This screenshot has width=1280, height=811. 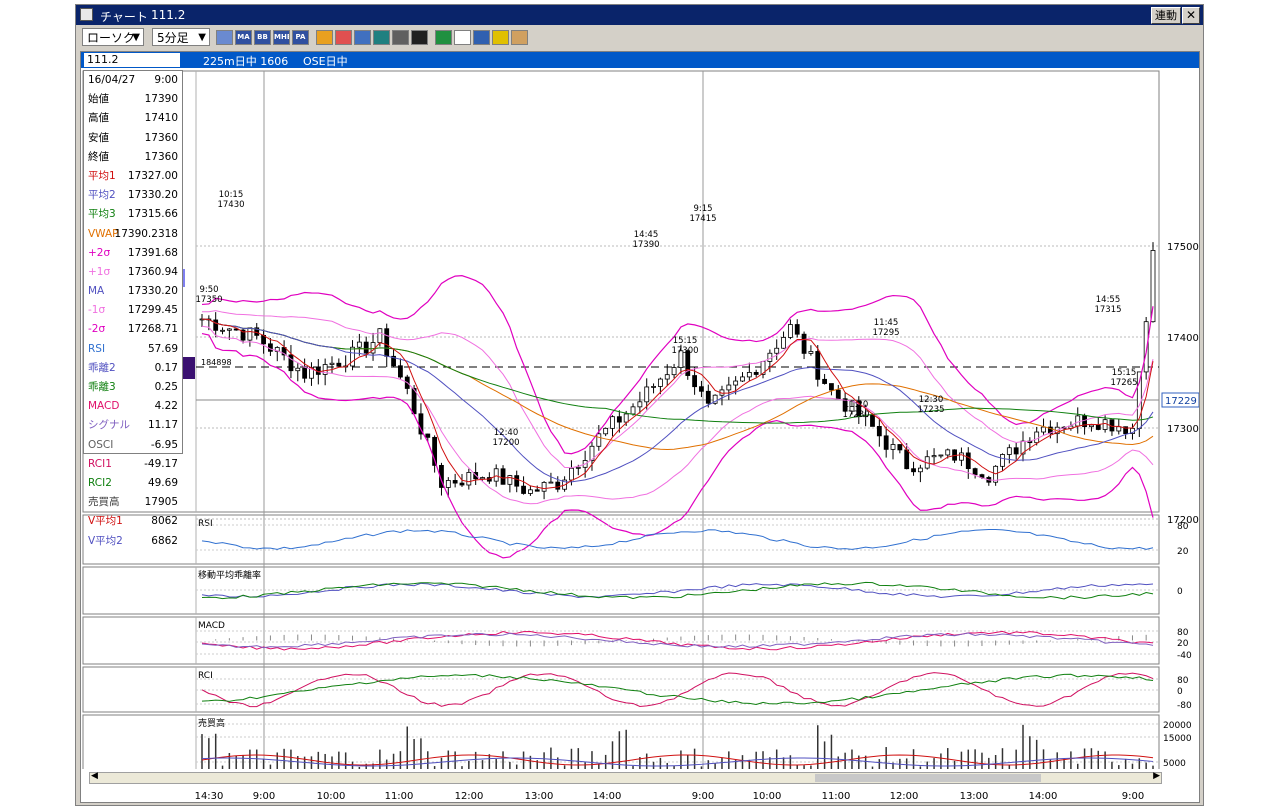 What do you see at coordinates (94, 776) in the screenshot?
I see `scroll-left-icon: ◀` at bounding box center [94, 776].